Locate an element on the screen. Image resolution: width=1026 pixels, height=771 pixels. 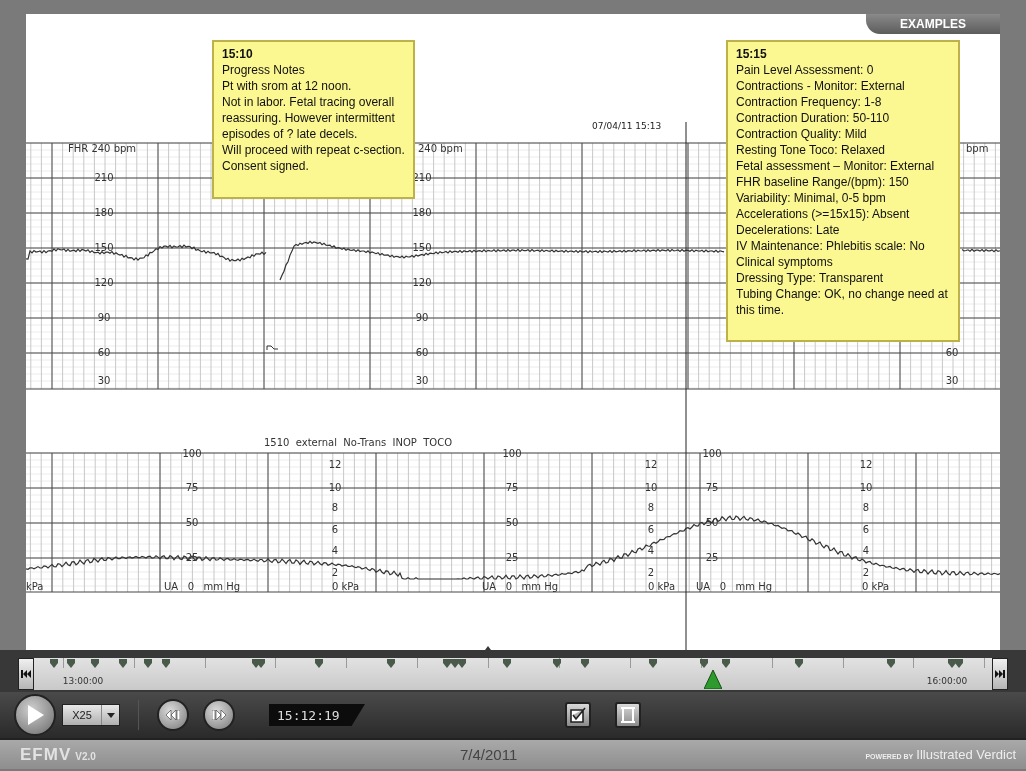
checkbox-icon is located at coordinates (578, 715).